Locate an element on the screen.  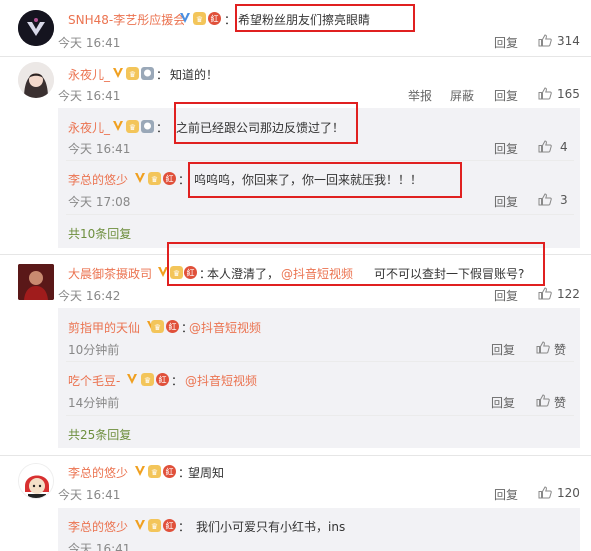
comment-author: 大晨御茶摄政司 is located at coordinates (110, 273).